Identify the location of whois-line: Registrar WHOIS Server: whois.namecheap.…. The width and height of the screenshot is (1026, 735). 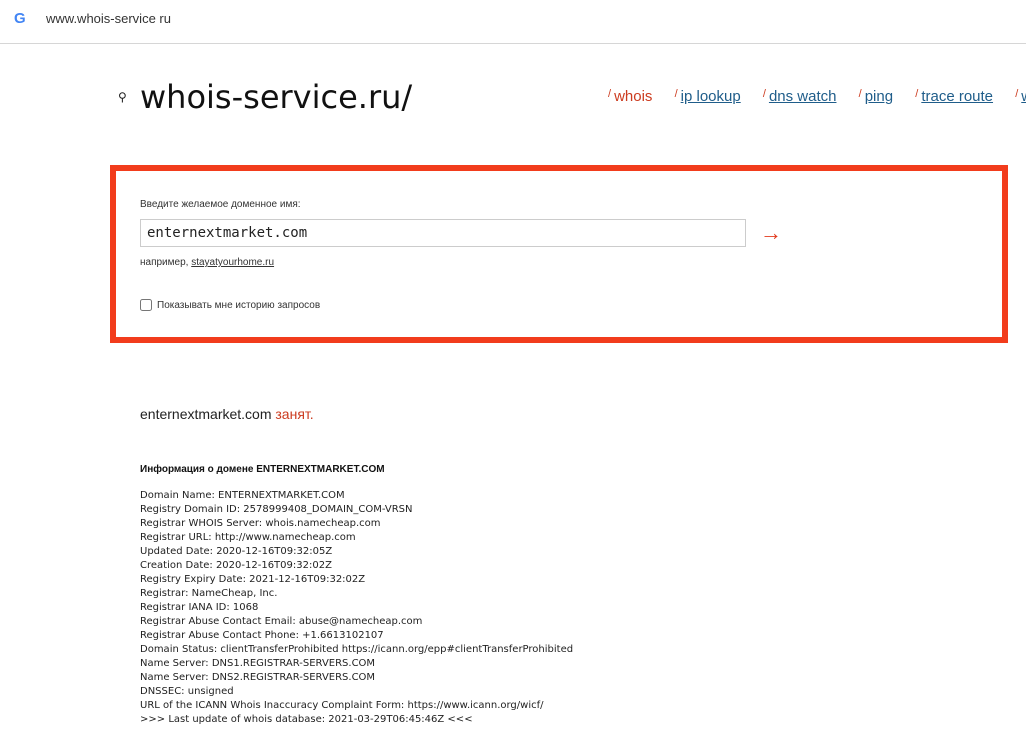
(260, 523).